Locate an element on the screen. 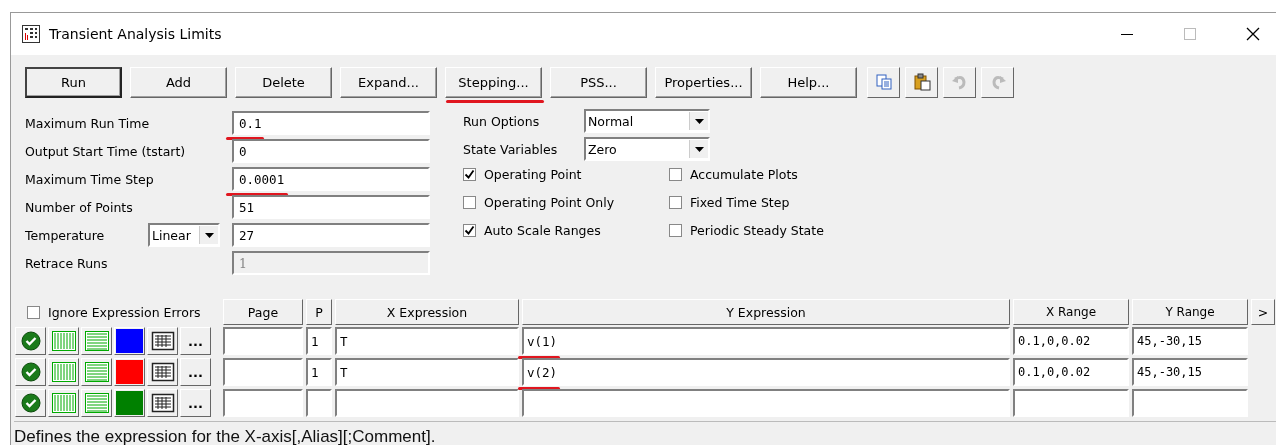 The width and height of the screenshot is (1276, 445). paste-icon is located at coordinates (921, 82).